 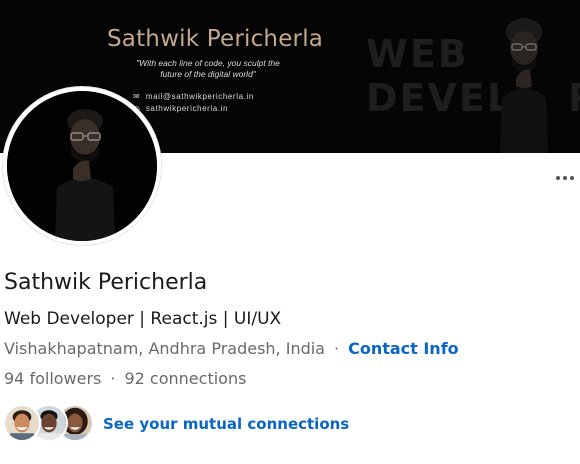 I want to click on see-mutual-connections-link: See your mutual connections, so click(x=226, y=424).